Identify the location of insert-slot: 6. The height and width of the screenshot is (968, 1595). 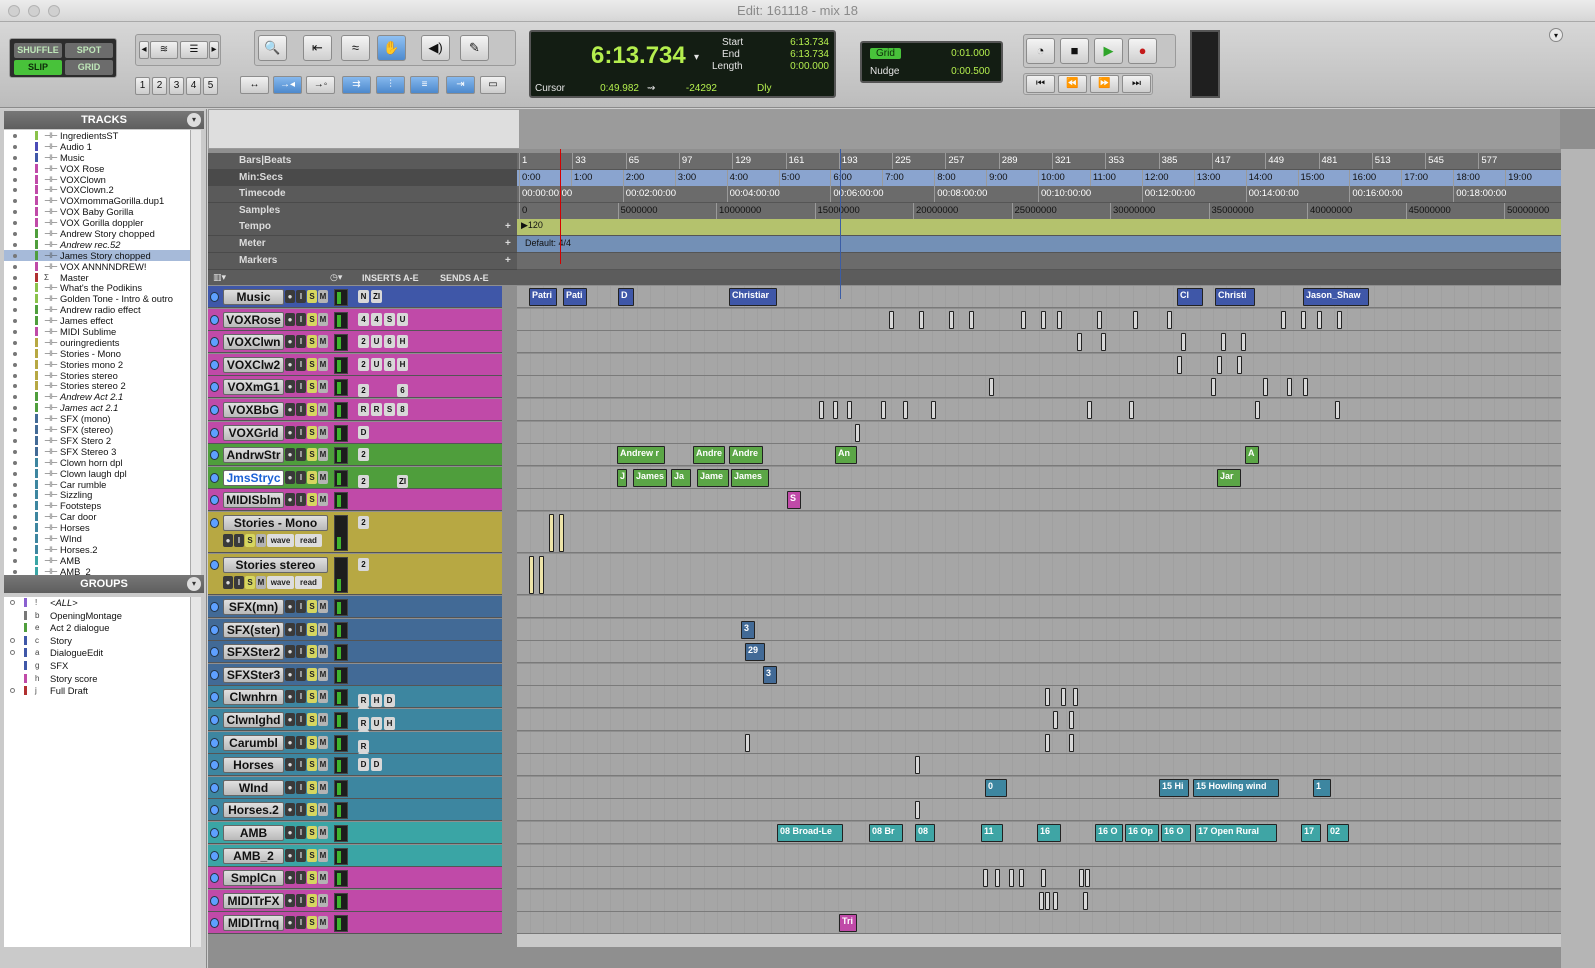
(389, 364).